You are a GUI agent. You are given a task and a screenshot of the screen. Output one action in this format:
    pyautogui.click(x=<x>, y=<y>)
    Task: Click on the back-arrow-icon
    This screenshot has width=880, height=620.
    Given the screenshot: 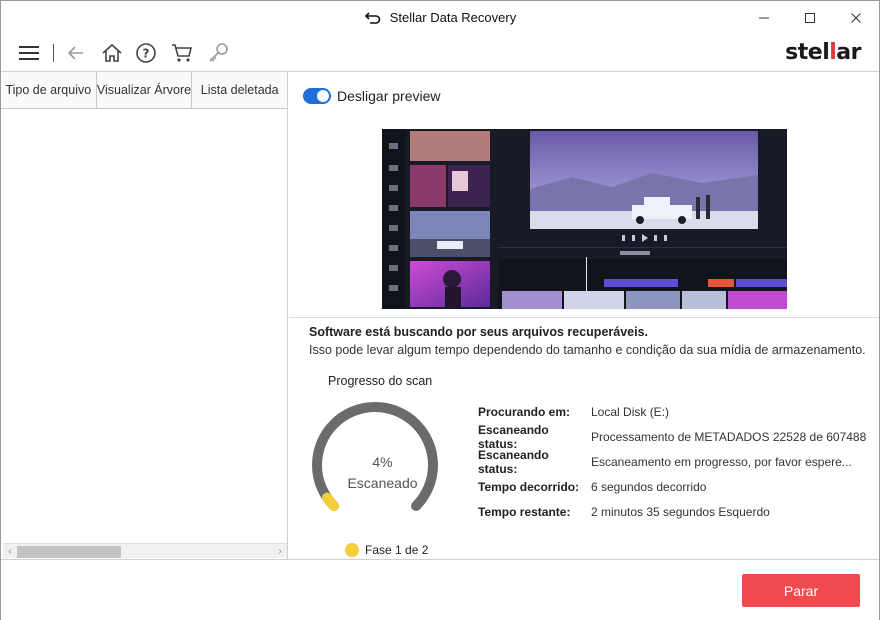 What is the action you would take?
    pyautogui.click(x=75, y=52)
    